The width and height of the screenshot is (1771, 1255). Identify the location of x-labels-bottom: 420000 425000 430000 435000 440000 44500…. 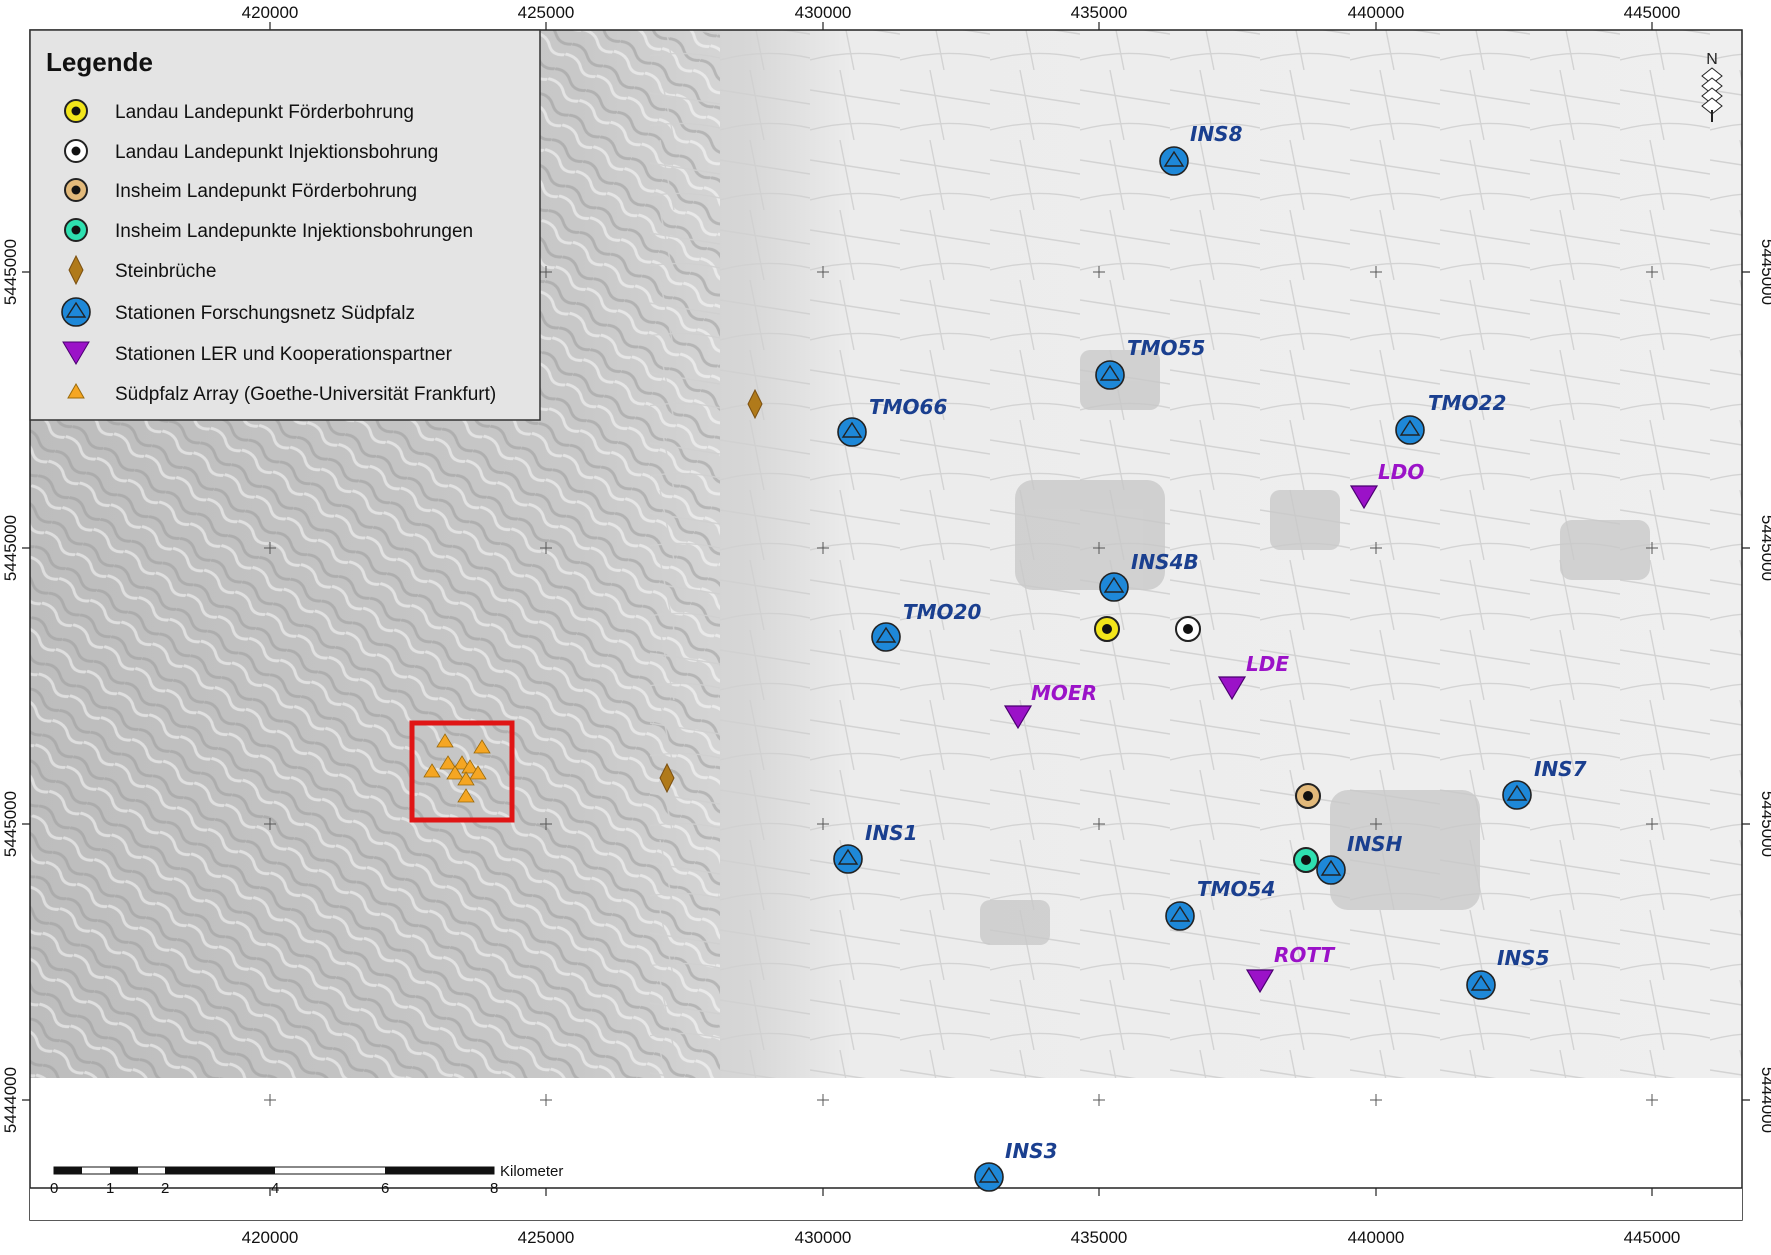
(961, 1237).